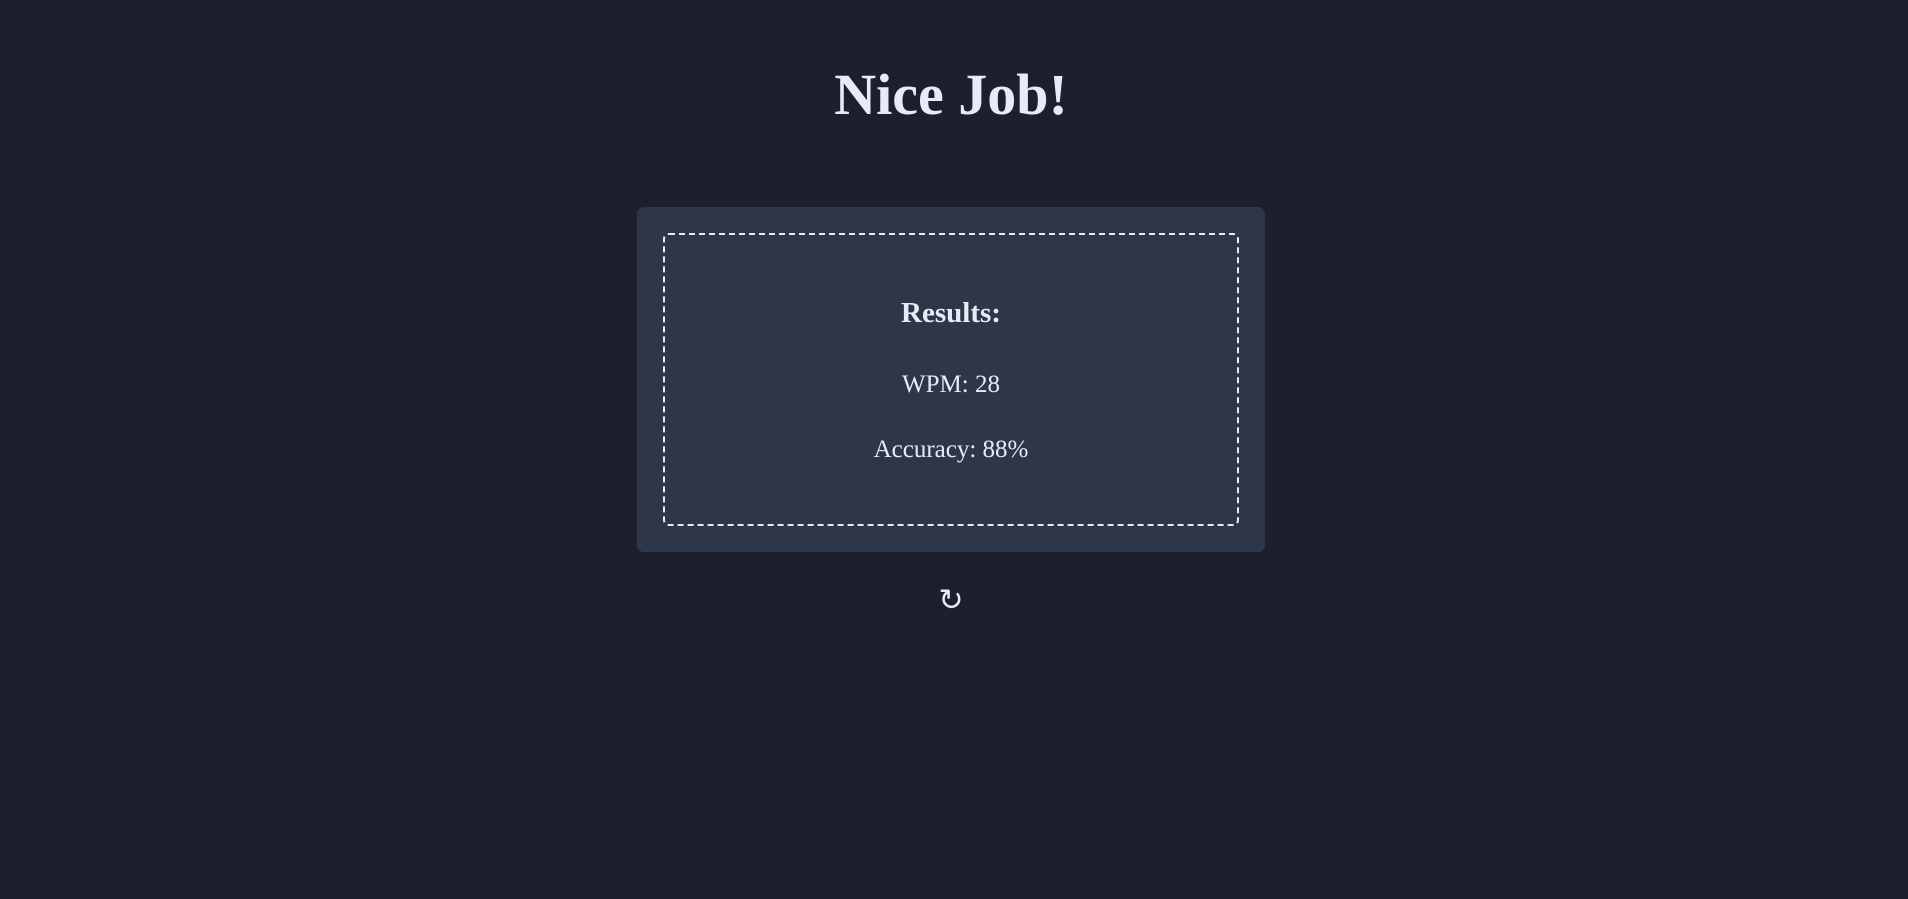 Image resolution: width=1908 pixels, height=899 pixels. I want to click on page-title: Nice Job!, so click(951, 94).